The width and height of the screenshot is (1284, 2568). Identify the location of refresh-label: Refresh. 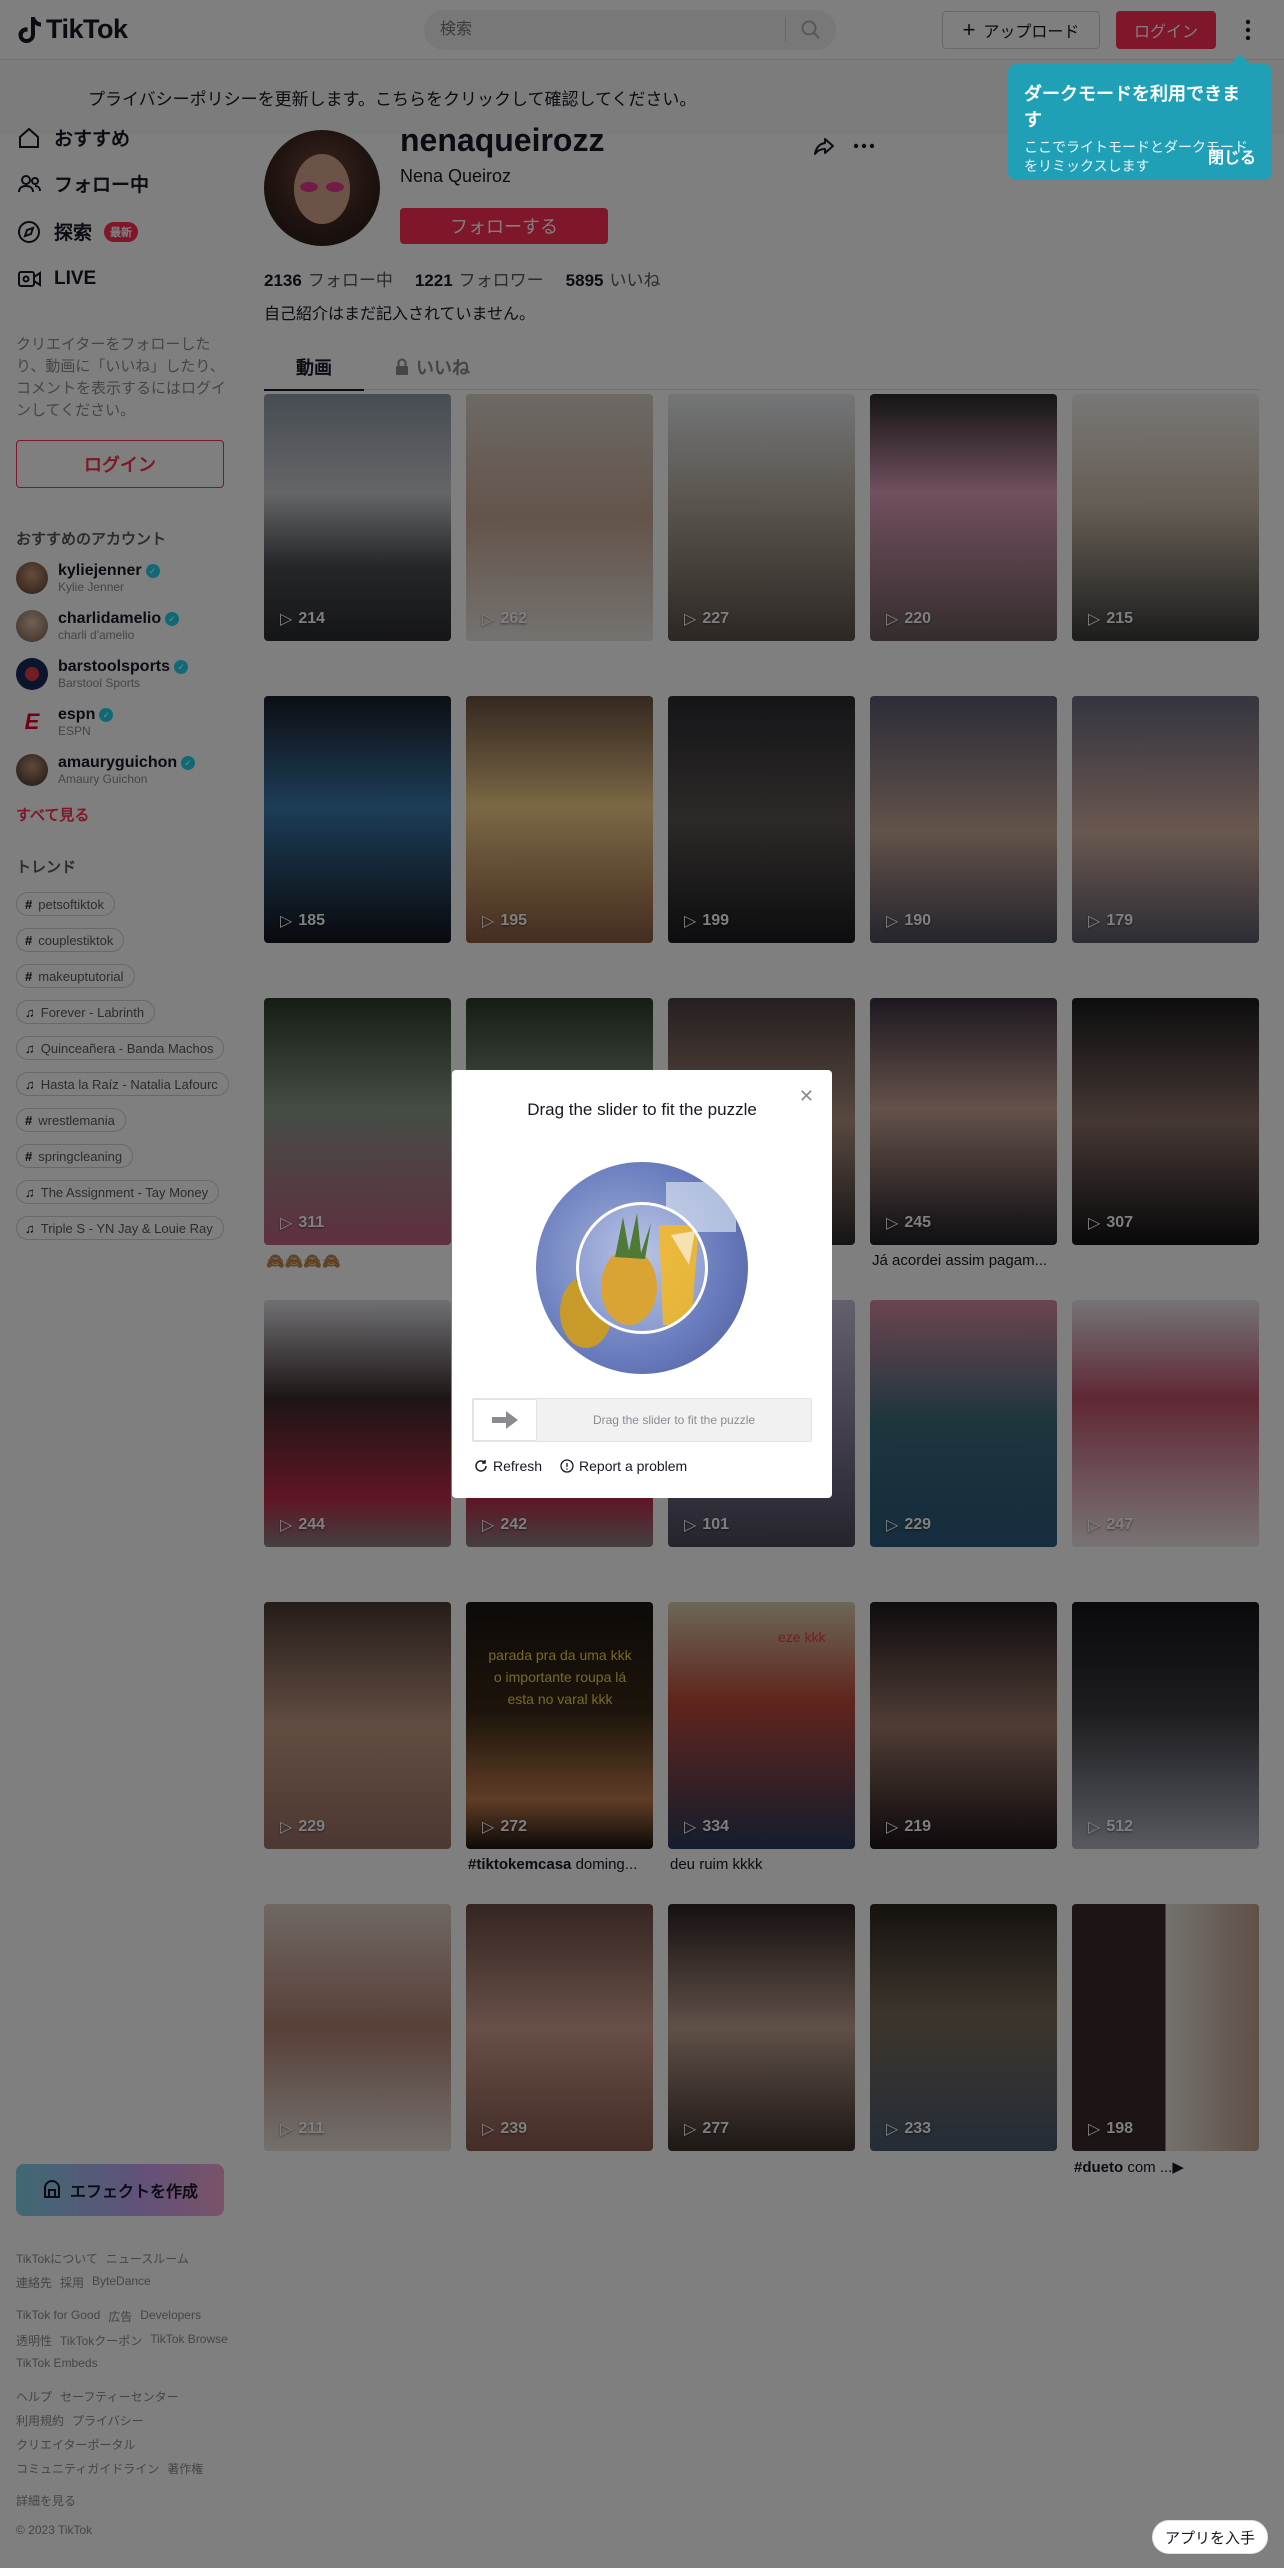
(518, 1466).